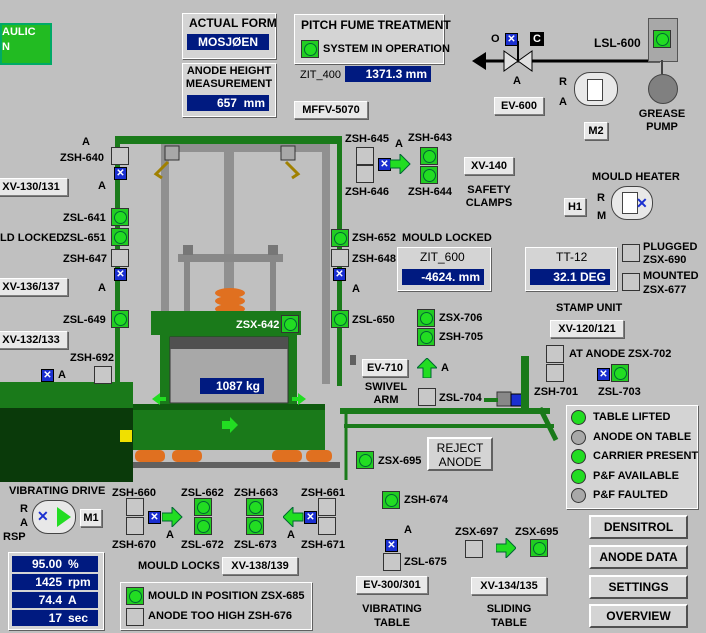 Image resolution: width=706 pixels, height=633 pixels. I want to click on h1-tag: H1, so click(575, 207).